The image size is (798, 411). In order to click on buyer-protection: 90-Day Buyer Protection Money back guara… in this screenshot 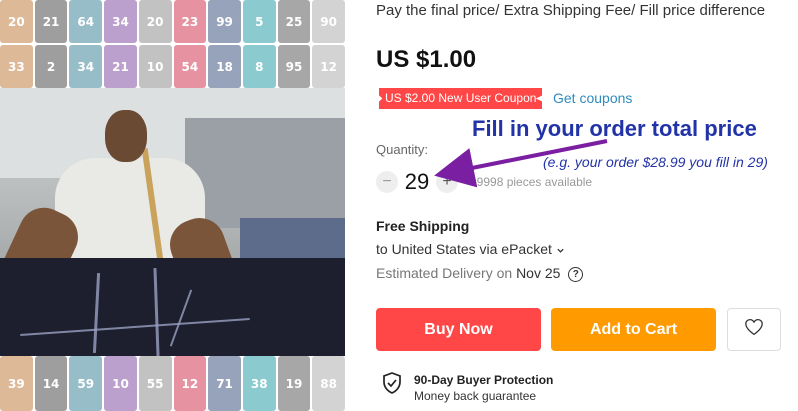, I will do `click(467, 388)`.